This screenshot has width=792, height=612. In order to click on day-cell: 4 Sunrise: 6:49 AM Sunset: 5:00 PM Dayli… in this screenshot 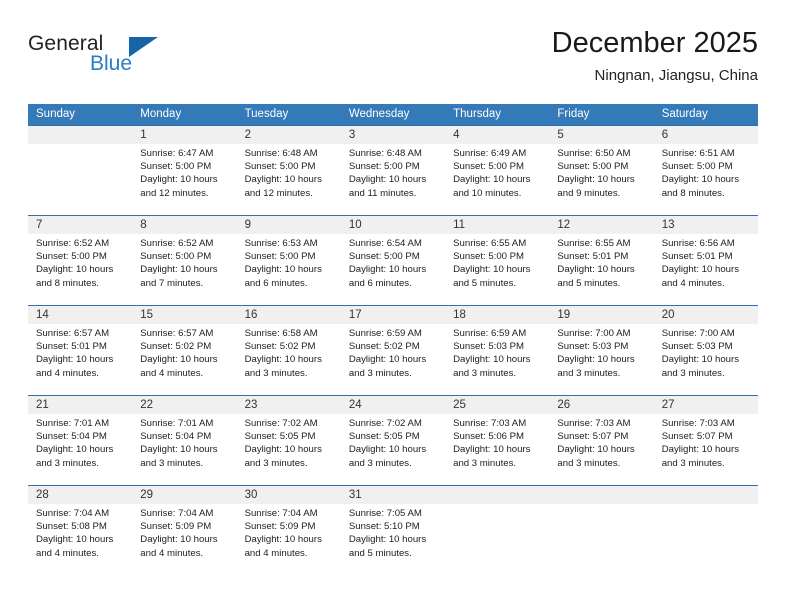, I will do `click(497, 170)`.